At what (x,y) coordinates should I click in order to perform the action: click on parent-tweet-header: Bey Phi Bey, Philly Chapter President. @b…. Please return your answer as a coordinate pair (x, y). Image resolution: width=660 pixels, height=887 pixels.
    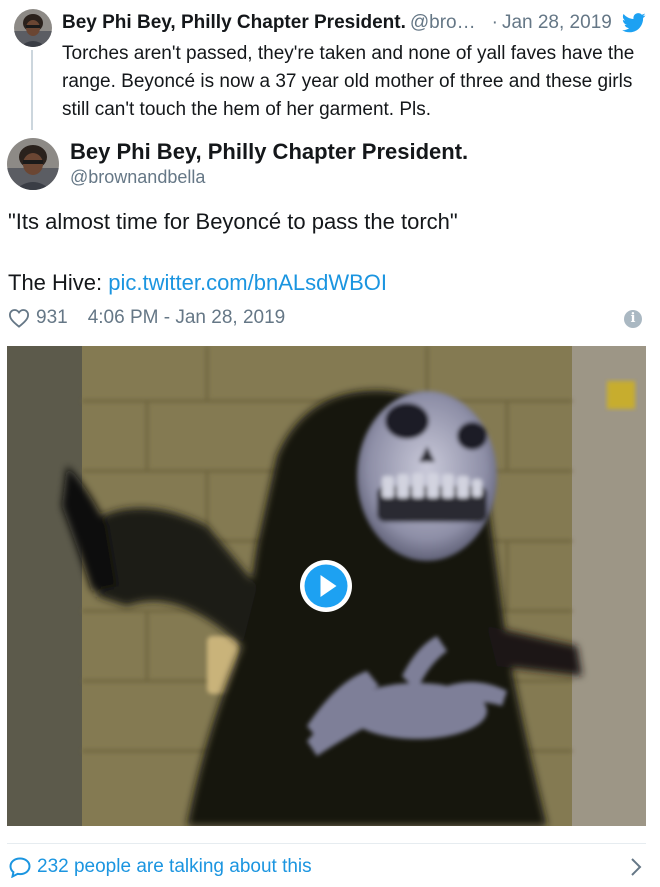
    Looking at the image, I should click on (357, 23).